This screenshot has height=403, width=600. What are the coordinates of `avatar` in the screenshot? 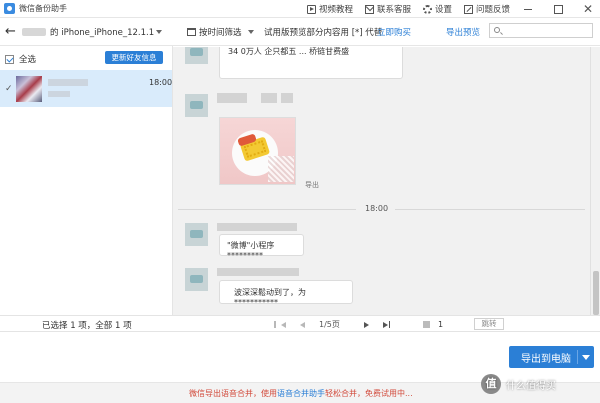 It's located at (29, 89).